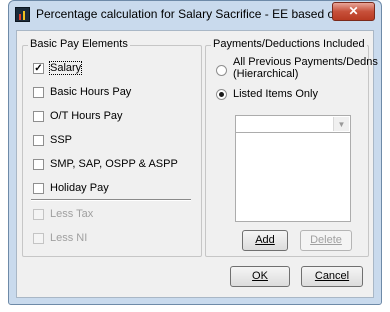 Image resolution: width=390 pixels, height=312 pixels. What do you see at coordinates (111, 200) in the screenshot?
I see `group-separator` at bounding box center [111, 200].